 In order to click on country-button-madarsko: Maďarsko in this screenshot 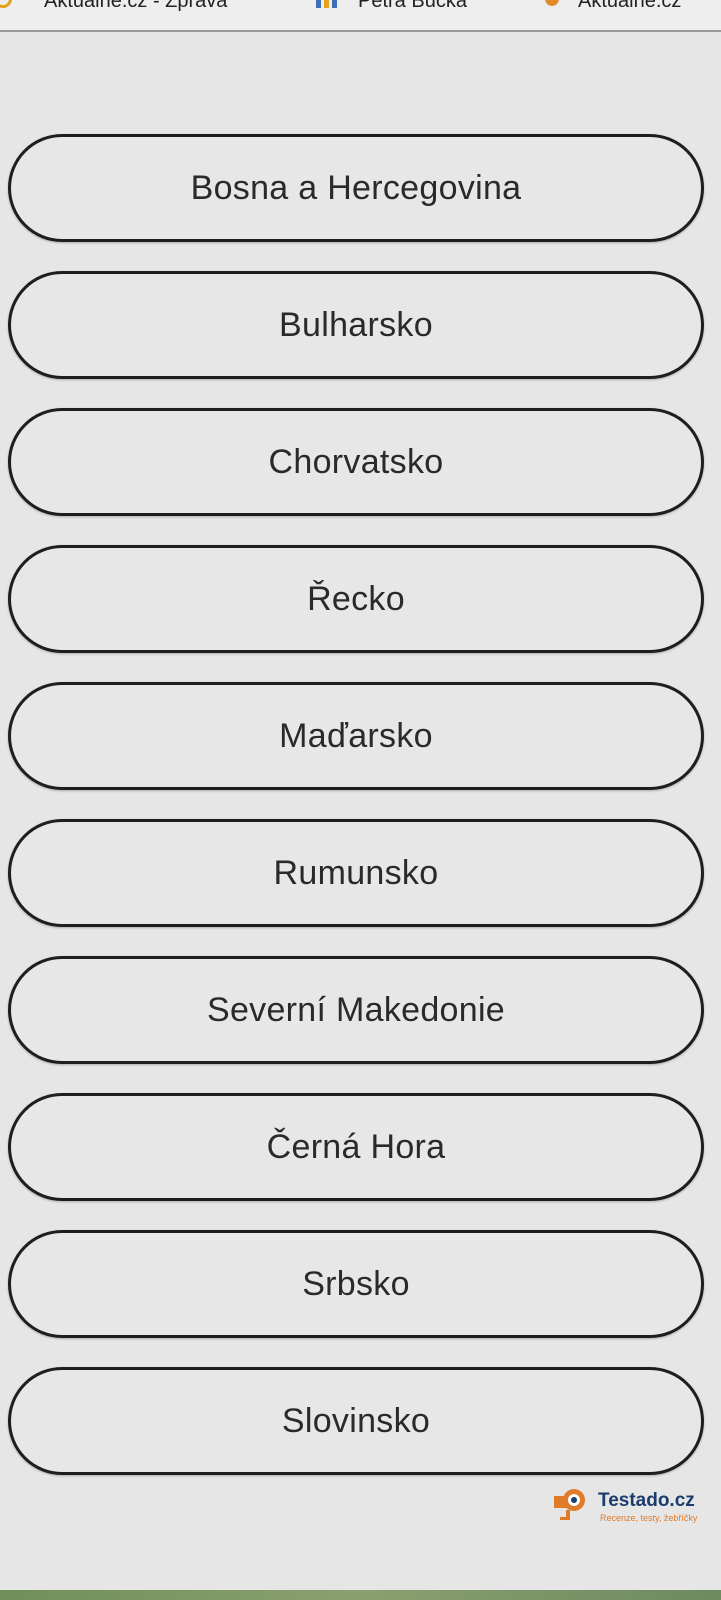, I will do `click(356, 736)`.